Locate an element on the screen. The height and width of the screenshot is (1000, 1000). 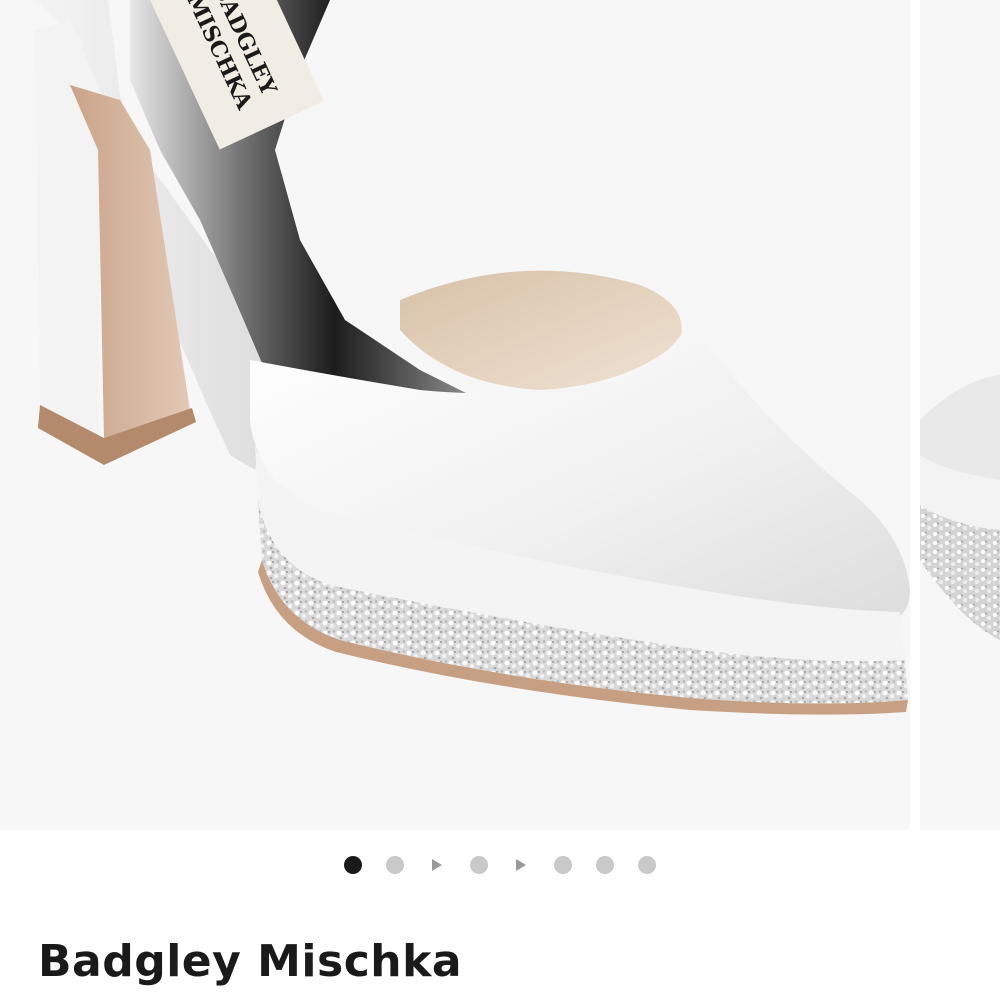
carousel-indicators is located at coordinates (500, 865).